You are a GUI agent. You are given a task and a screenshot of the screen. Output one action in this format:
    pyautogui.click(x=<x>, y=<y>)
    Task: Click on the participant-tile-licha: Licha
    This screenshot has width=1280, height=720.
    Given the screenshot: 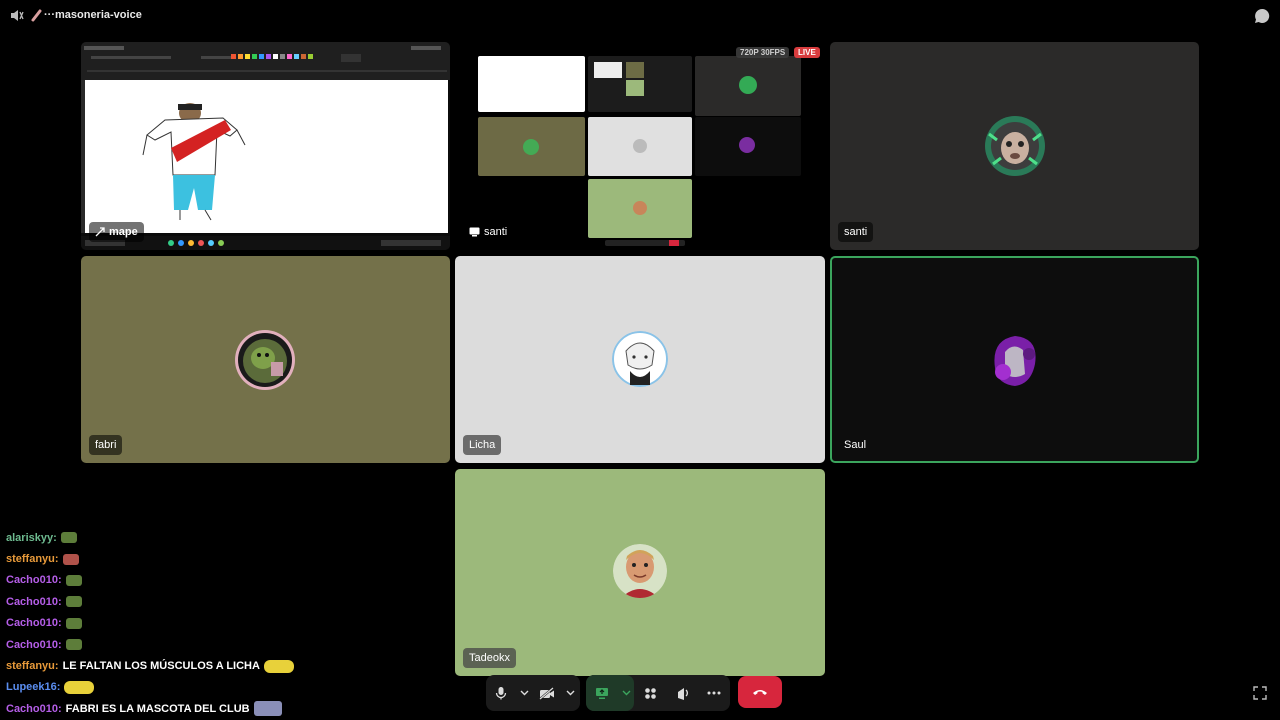 What is the action you would take?
    pyautogui.click(x=640, y=359)
    